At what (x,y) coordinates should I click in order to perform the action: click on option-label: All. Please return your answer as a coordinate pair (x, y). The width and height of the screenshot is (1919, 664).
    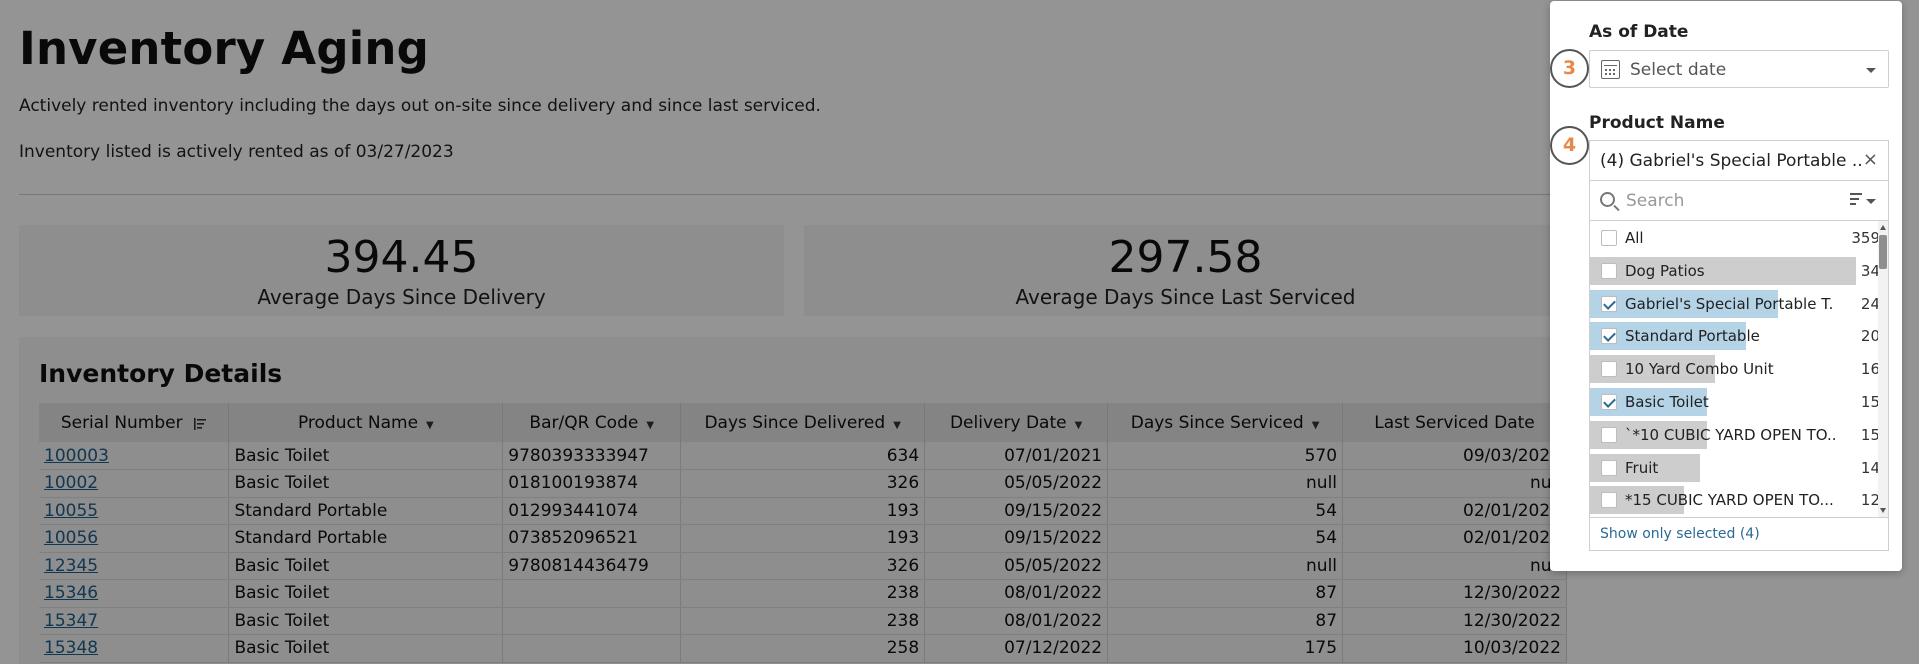
    Looking at the image, I should click on (1634, 238).